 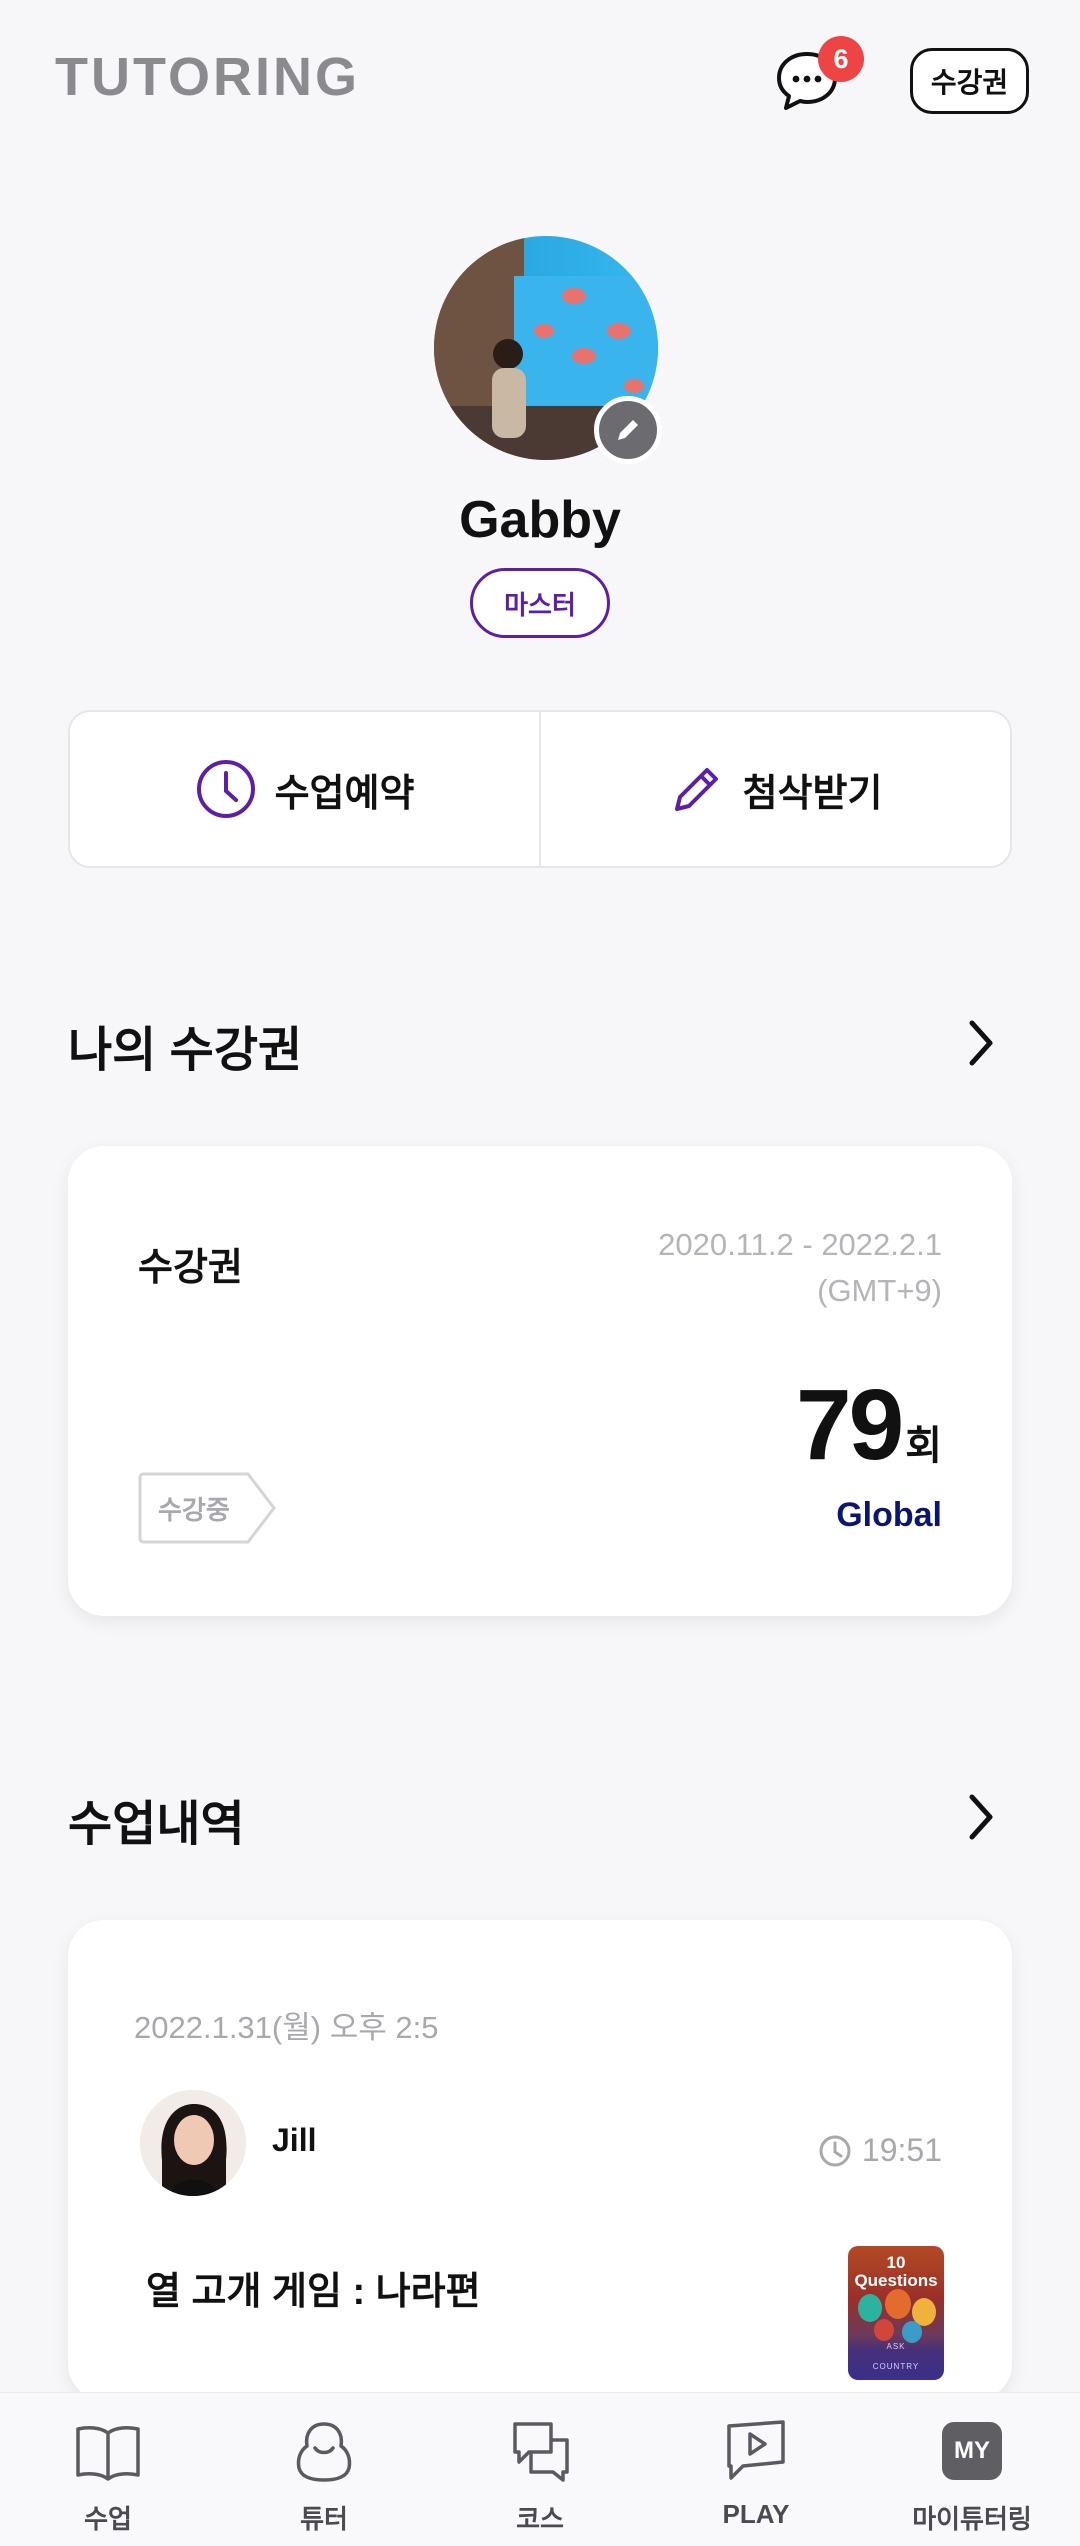 What do you see at coordinates (889, 1515) in the screenshot?
I see `pass-type: Global` at bounding box center [889, 1515].